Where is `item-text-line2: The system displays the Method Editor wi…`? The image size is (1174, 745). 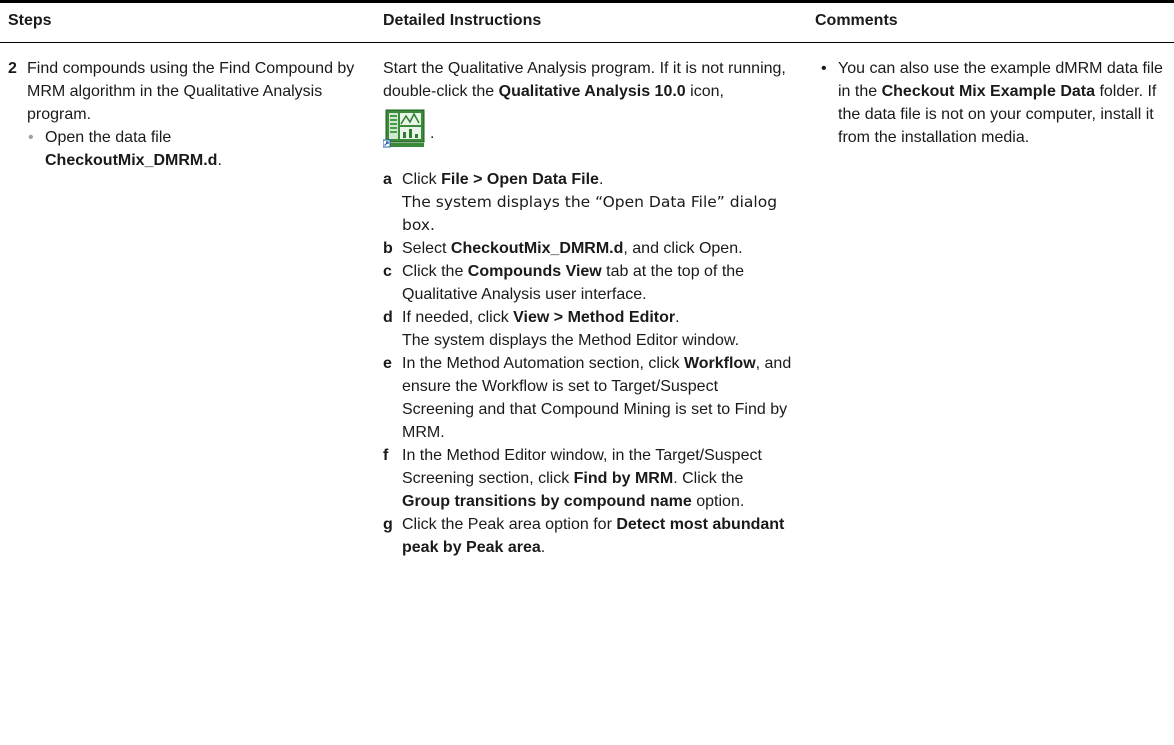 item-text-line2: The system displays the Method Editor wi… is located at coordinates (571, 340).